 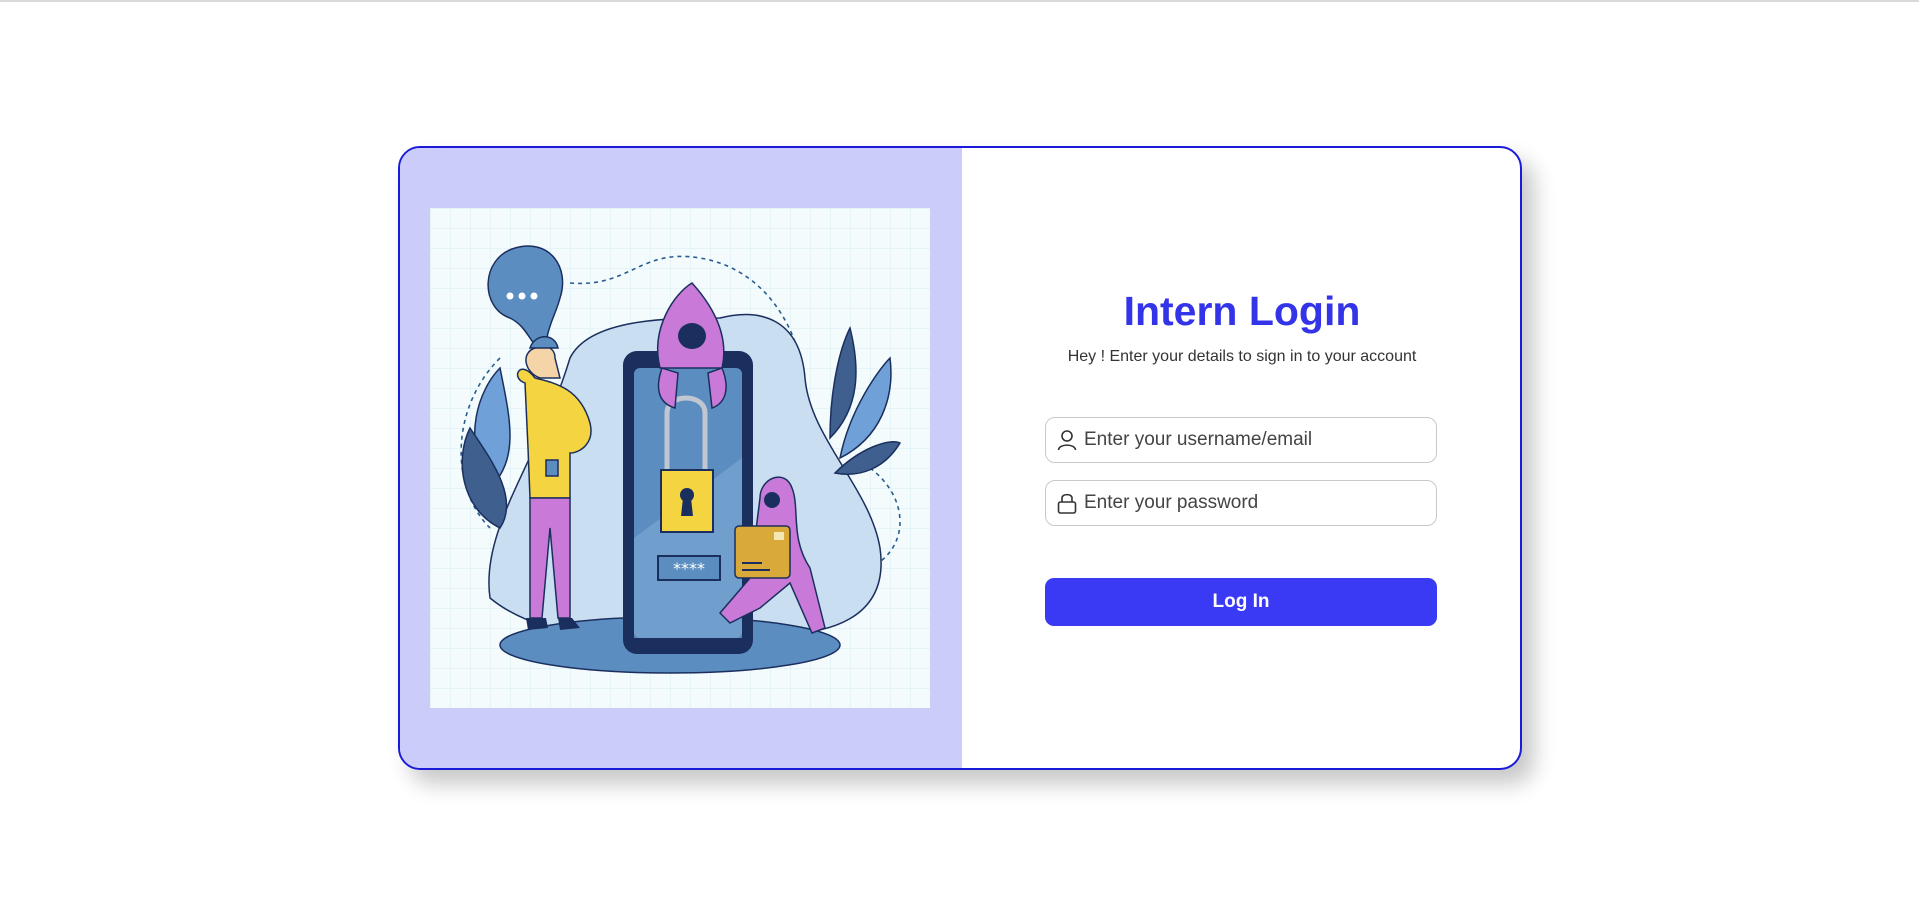 I want to click on security-phone-illustration: ****, so click(x=680, y=458).